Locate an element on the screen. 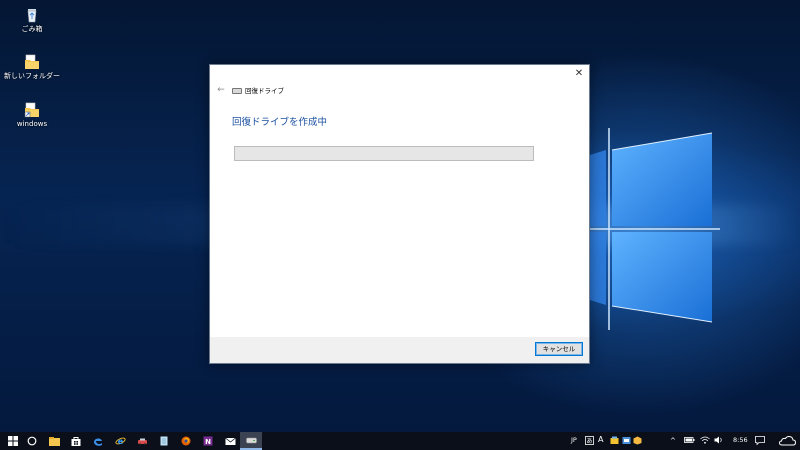  show-hidden-icons-icon: ^ is located at coordinates (673, 441).